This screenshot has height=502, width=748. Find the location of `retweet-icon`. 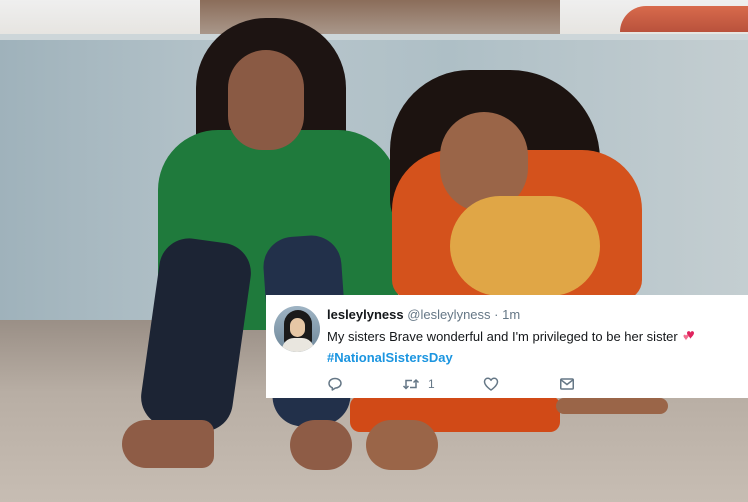

retweet-icon is located at coordinates (411, 384).